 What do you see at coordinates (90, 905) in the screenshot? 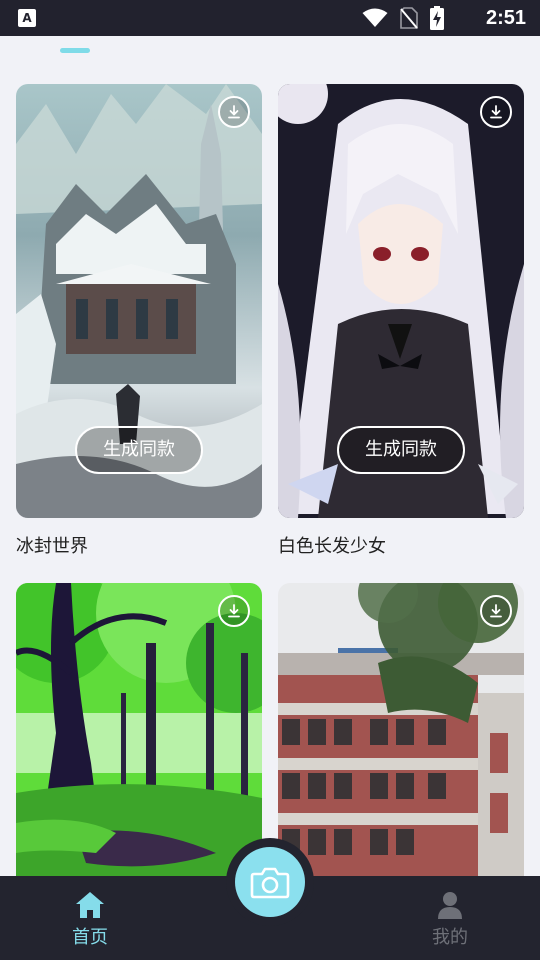
I see `home-icon` at bounding box center [90, 905].